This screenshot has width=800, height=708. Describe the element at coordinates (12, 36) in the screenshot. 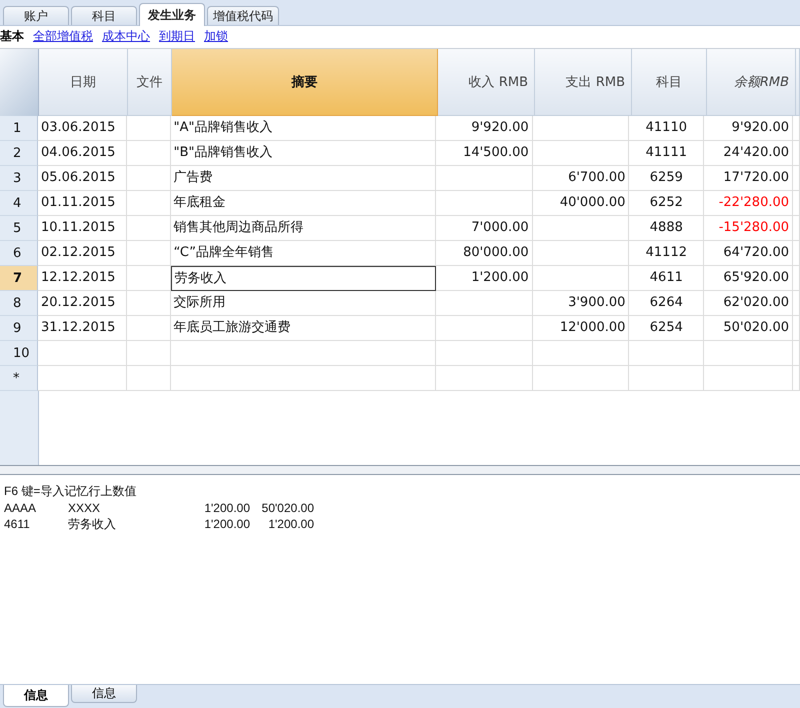

I see `view-link: 基本` at that location.